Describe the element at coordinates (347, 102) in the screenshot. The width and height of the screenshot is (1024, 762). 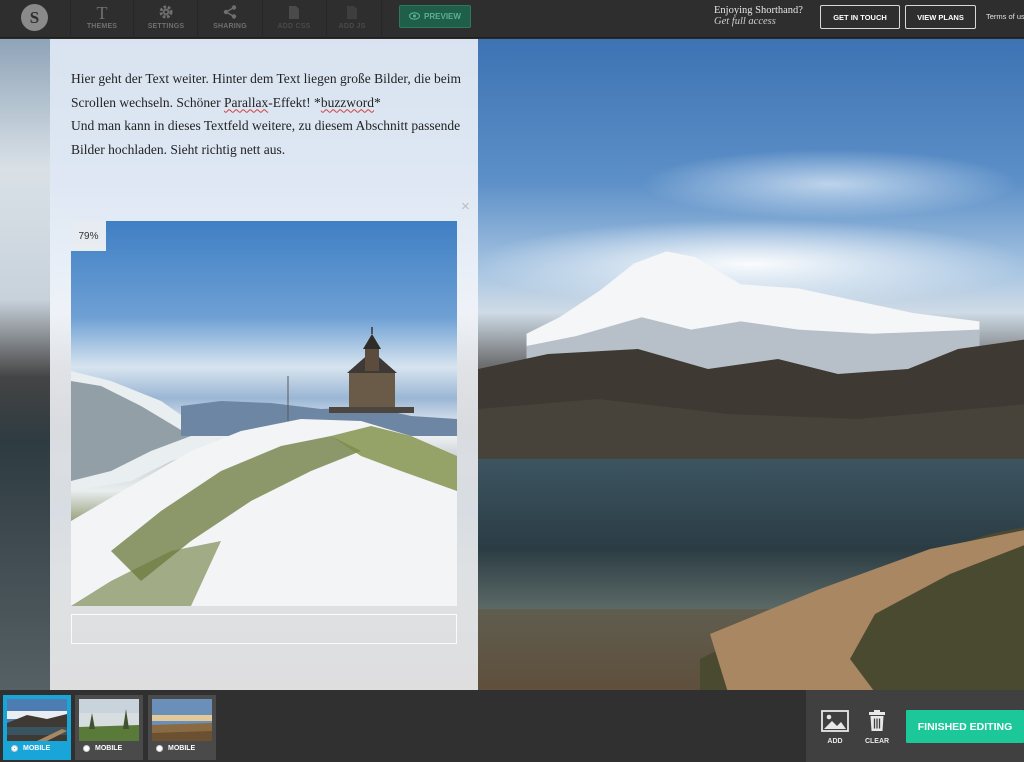
I see `spellcheck-word: buzzword` at that location.